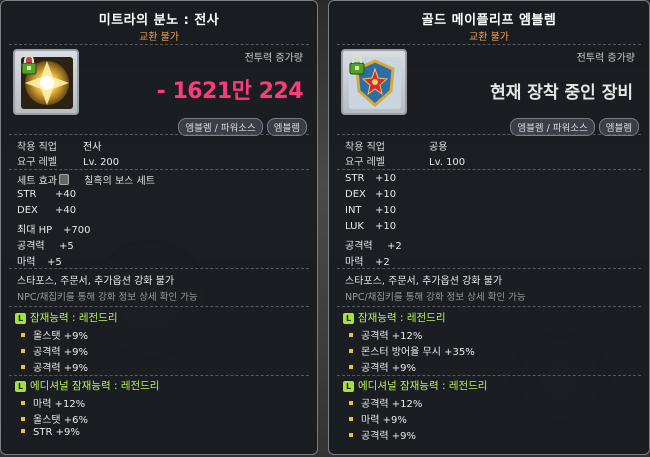 Image resolution: width=650 pixels, height=457 pixels. What do you see at coordinates (37, 181) in the screenshot?
I see `set-effect-label: 세트 효과` at bounding box center [37, 181].